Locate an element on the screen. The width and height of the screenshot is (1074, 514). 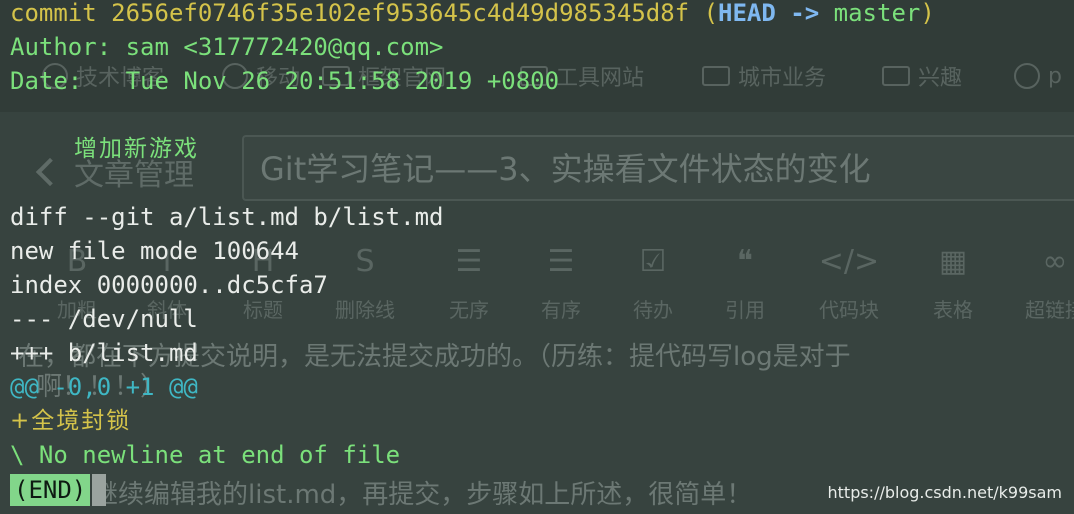
author-line: Author: sam <317772420@qq.com> is located at coordinates (227, 47).